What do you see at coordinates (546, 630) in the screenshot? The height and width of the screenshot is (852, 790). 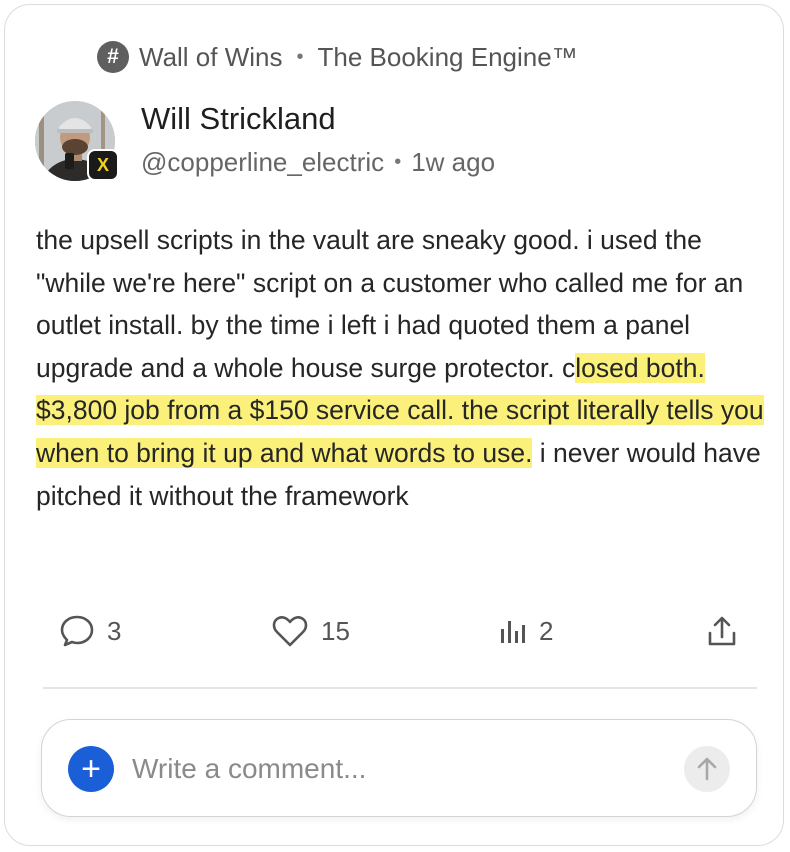 I see `views-count: 2` at bounding box center [546, 630].